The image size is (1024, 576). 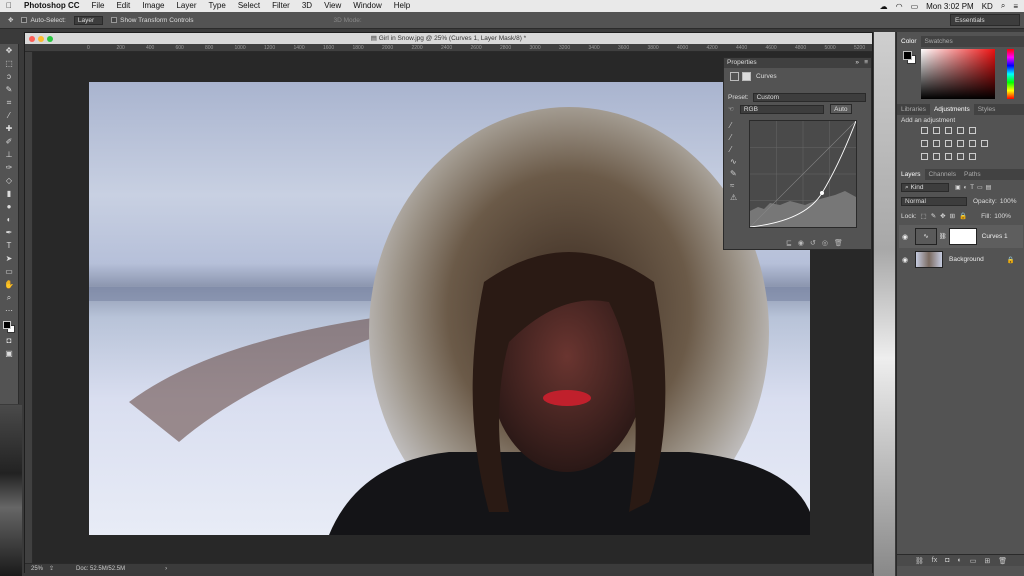 I want to click on tab-swatches: Swatches, so click(x=939, y=41).